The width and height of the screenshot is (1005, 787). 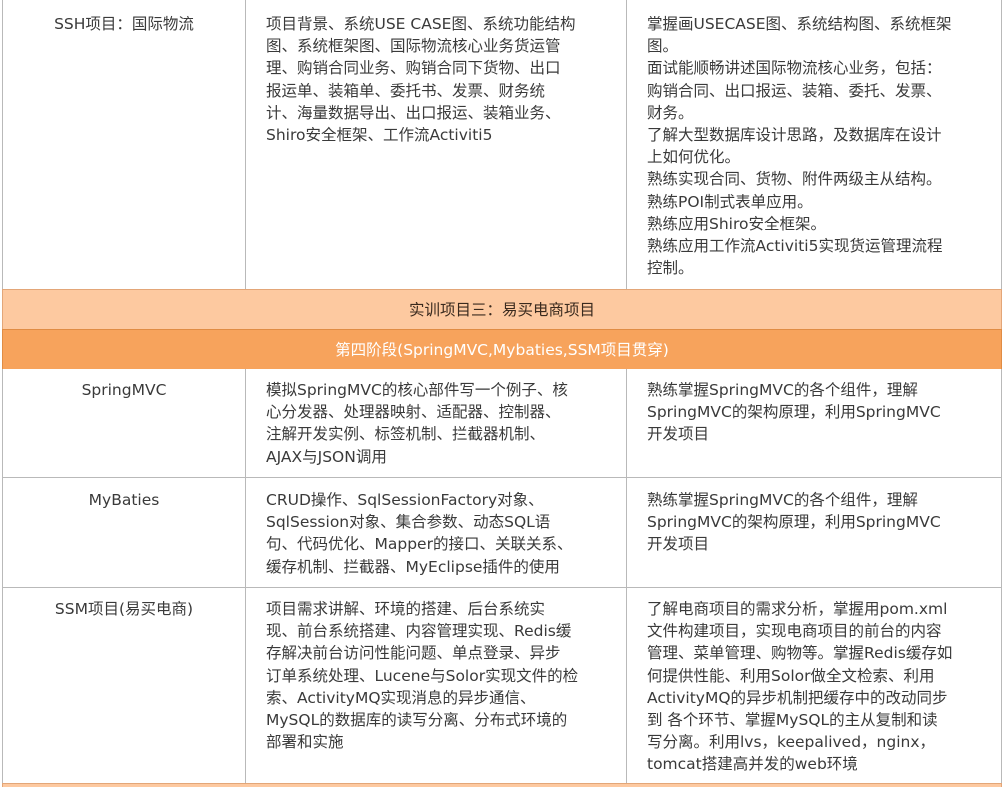 What do you see at coordinates (670, 112) in the screenshot?
I see `goal-line: 财务。` at bounding box center [670, 112].